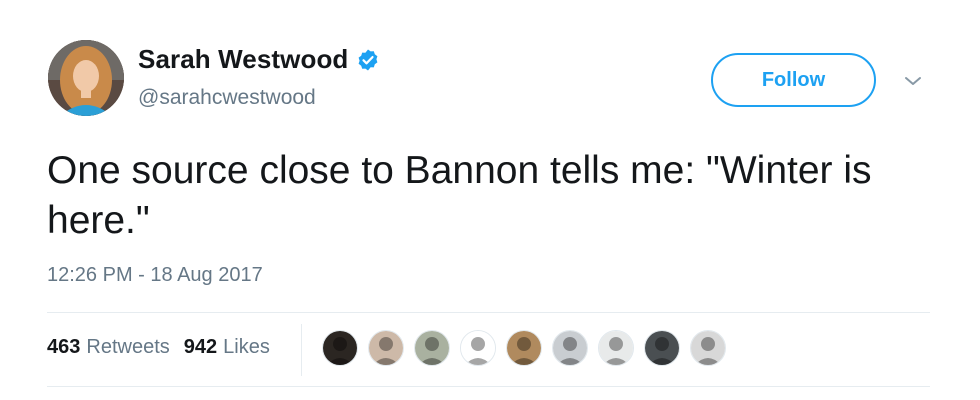 The image size is (980, 400). I want to click on likes-stat: 942 Likes, so click(227, 347).